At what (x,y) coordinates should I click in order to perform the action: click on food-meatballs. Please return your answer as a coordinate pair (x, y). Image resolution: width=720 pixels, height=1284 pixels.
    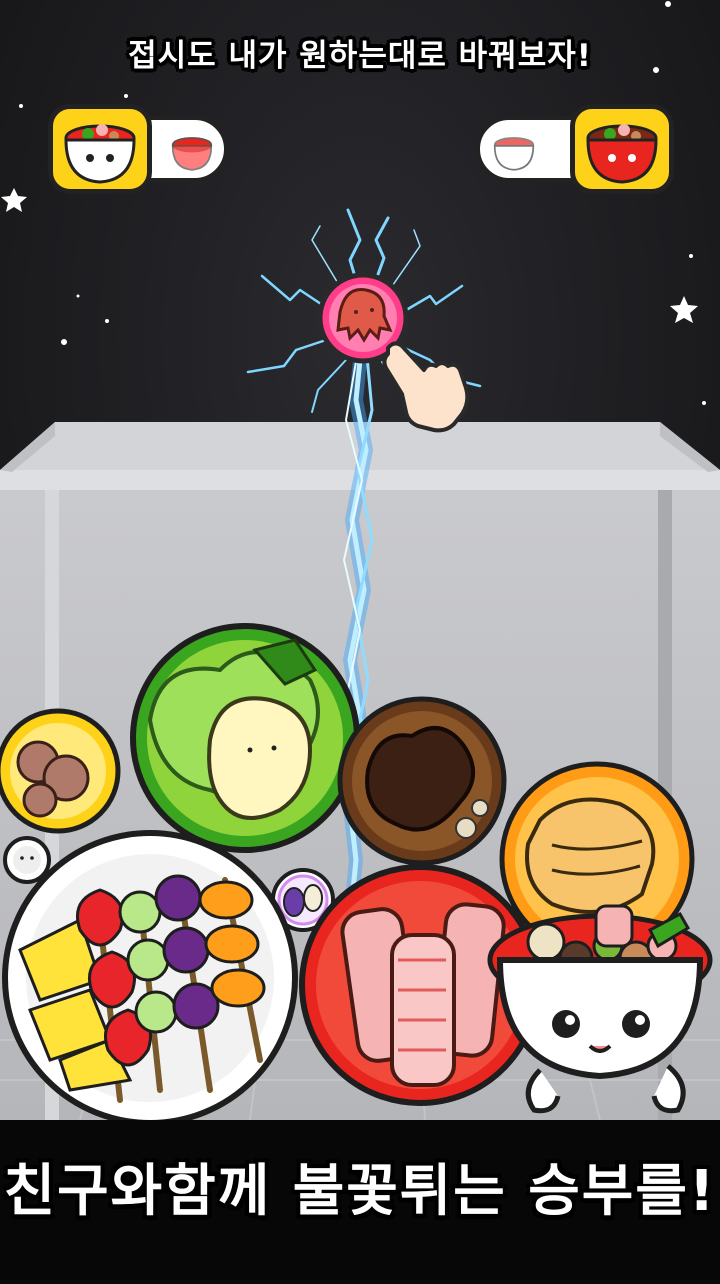
    Looking at the image, I should click on (60, 771).